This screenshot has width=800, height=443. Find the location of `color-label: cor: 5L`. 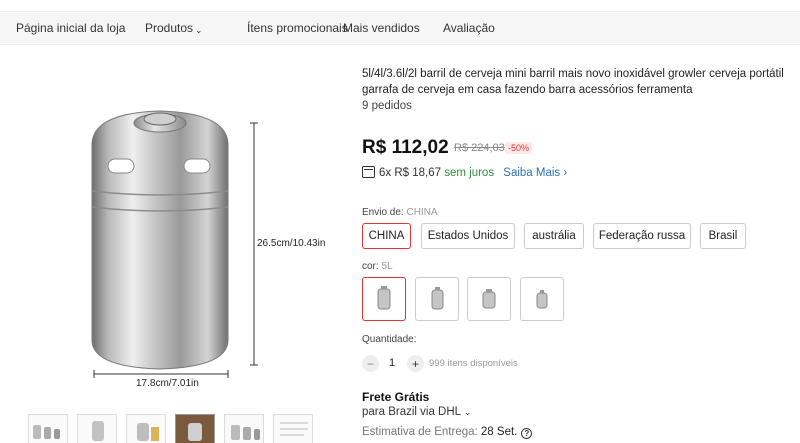

color-label: cor: 5L is located at coordinates (377, 266).